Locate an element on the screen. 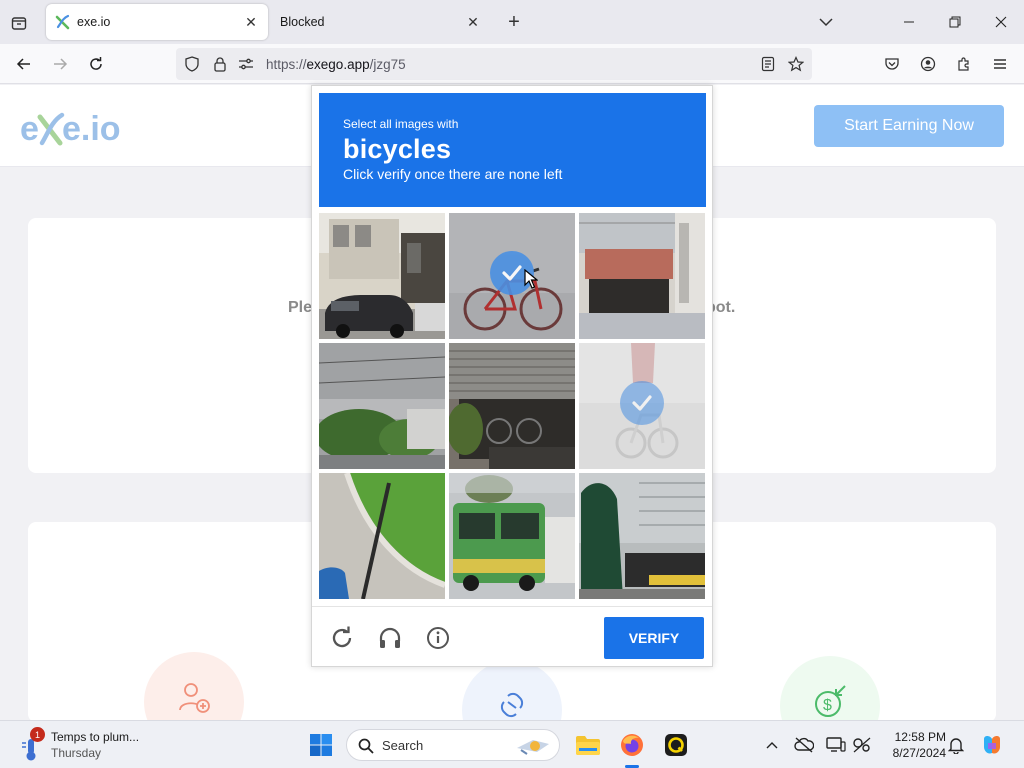  weather-widget: 1 Temps to plum... Thursday is located at coordinates (93, 745).